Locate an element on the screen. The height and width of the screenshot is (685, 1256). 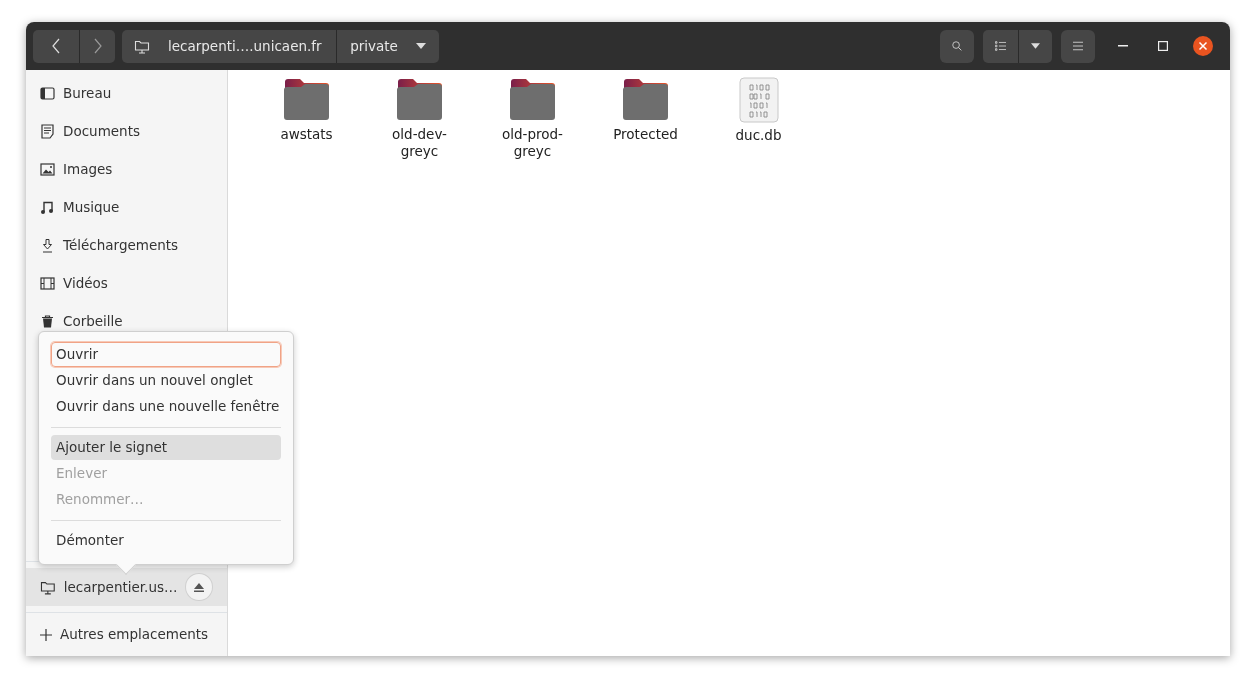
image-icon is located at coordinates (47, 169).